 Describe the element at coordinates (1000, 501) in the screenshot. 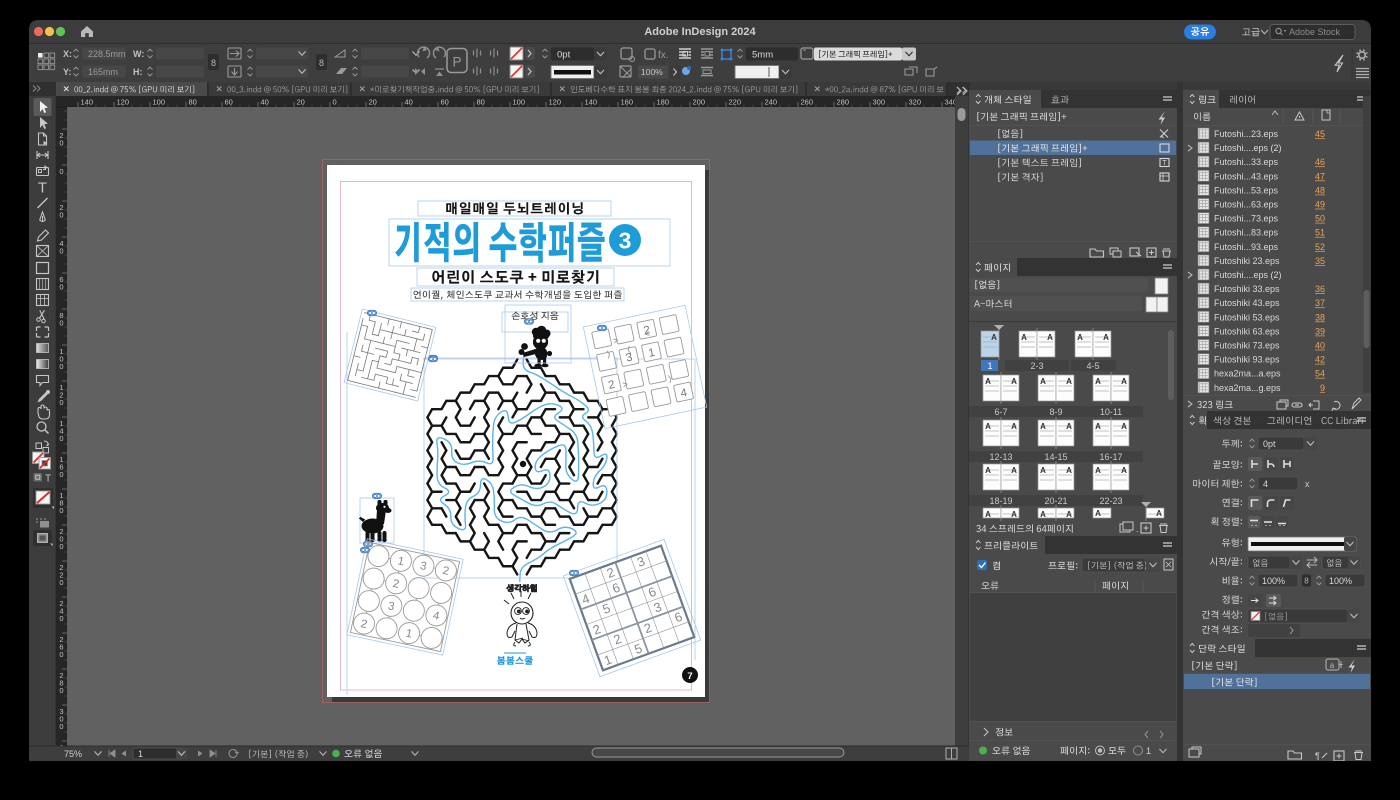

I see `svg-text: 18-19` at that location.